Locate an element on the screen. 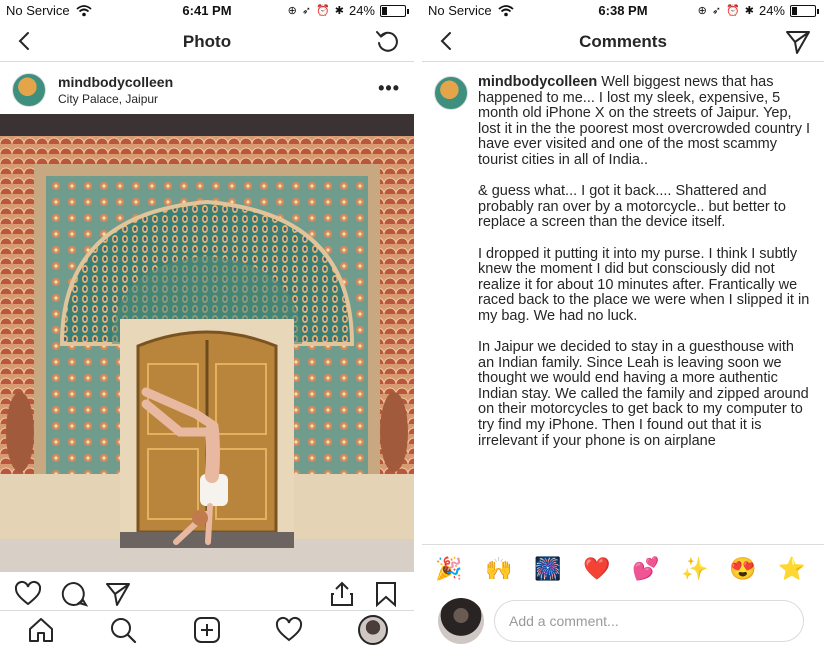  new-post-icon is located at coordinates (207, 630).